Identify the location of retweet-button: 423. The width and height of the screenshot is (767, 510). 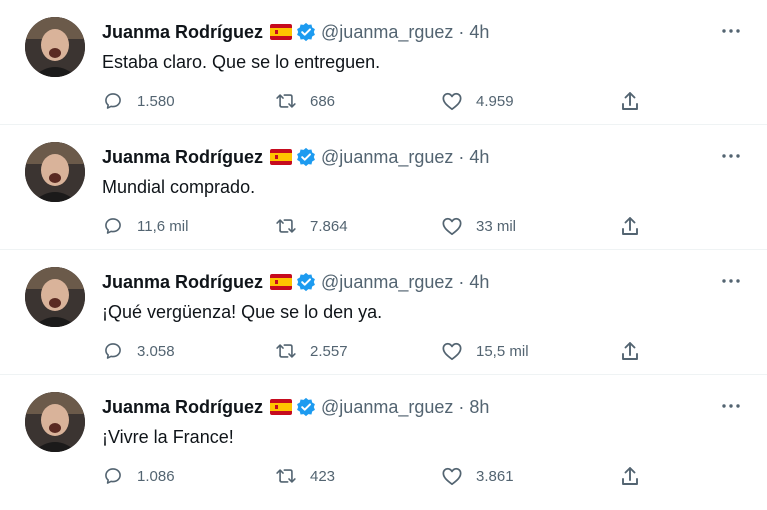
(305, 476).